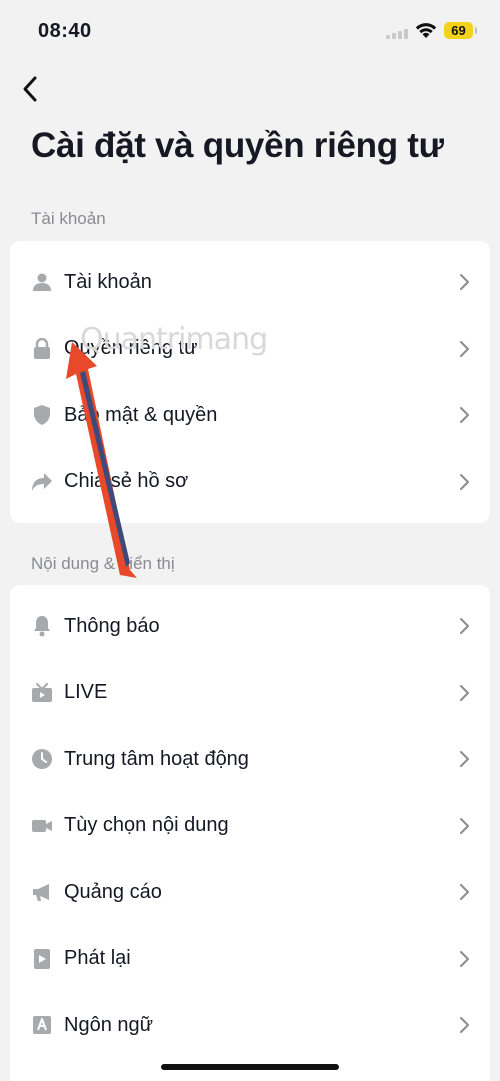 This screenshot has height=1081, width=500. I want to click on language-icon, so click(42, 1025).